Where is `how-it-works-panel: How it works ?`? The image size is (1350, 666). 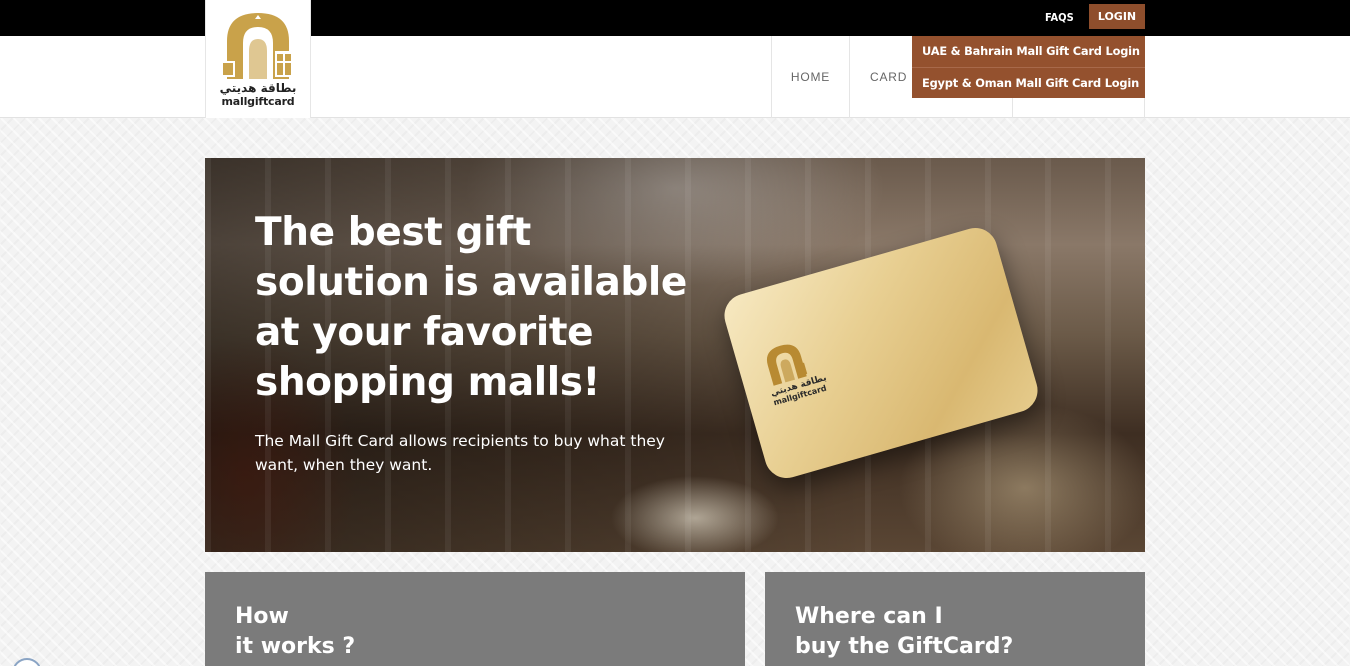
how-it-works-panel: How it works ? is located at coordinates (475, 619).